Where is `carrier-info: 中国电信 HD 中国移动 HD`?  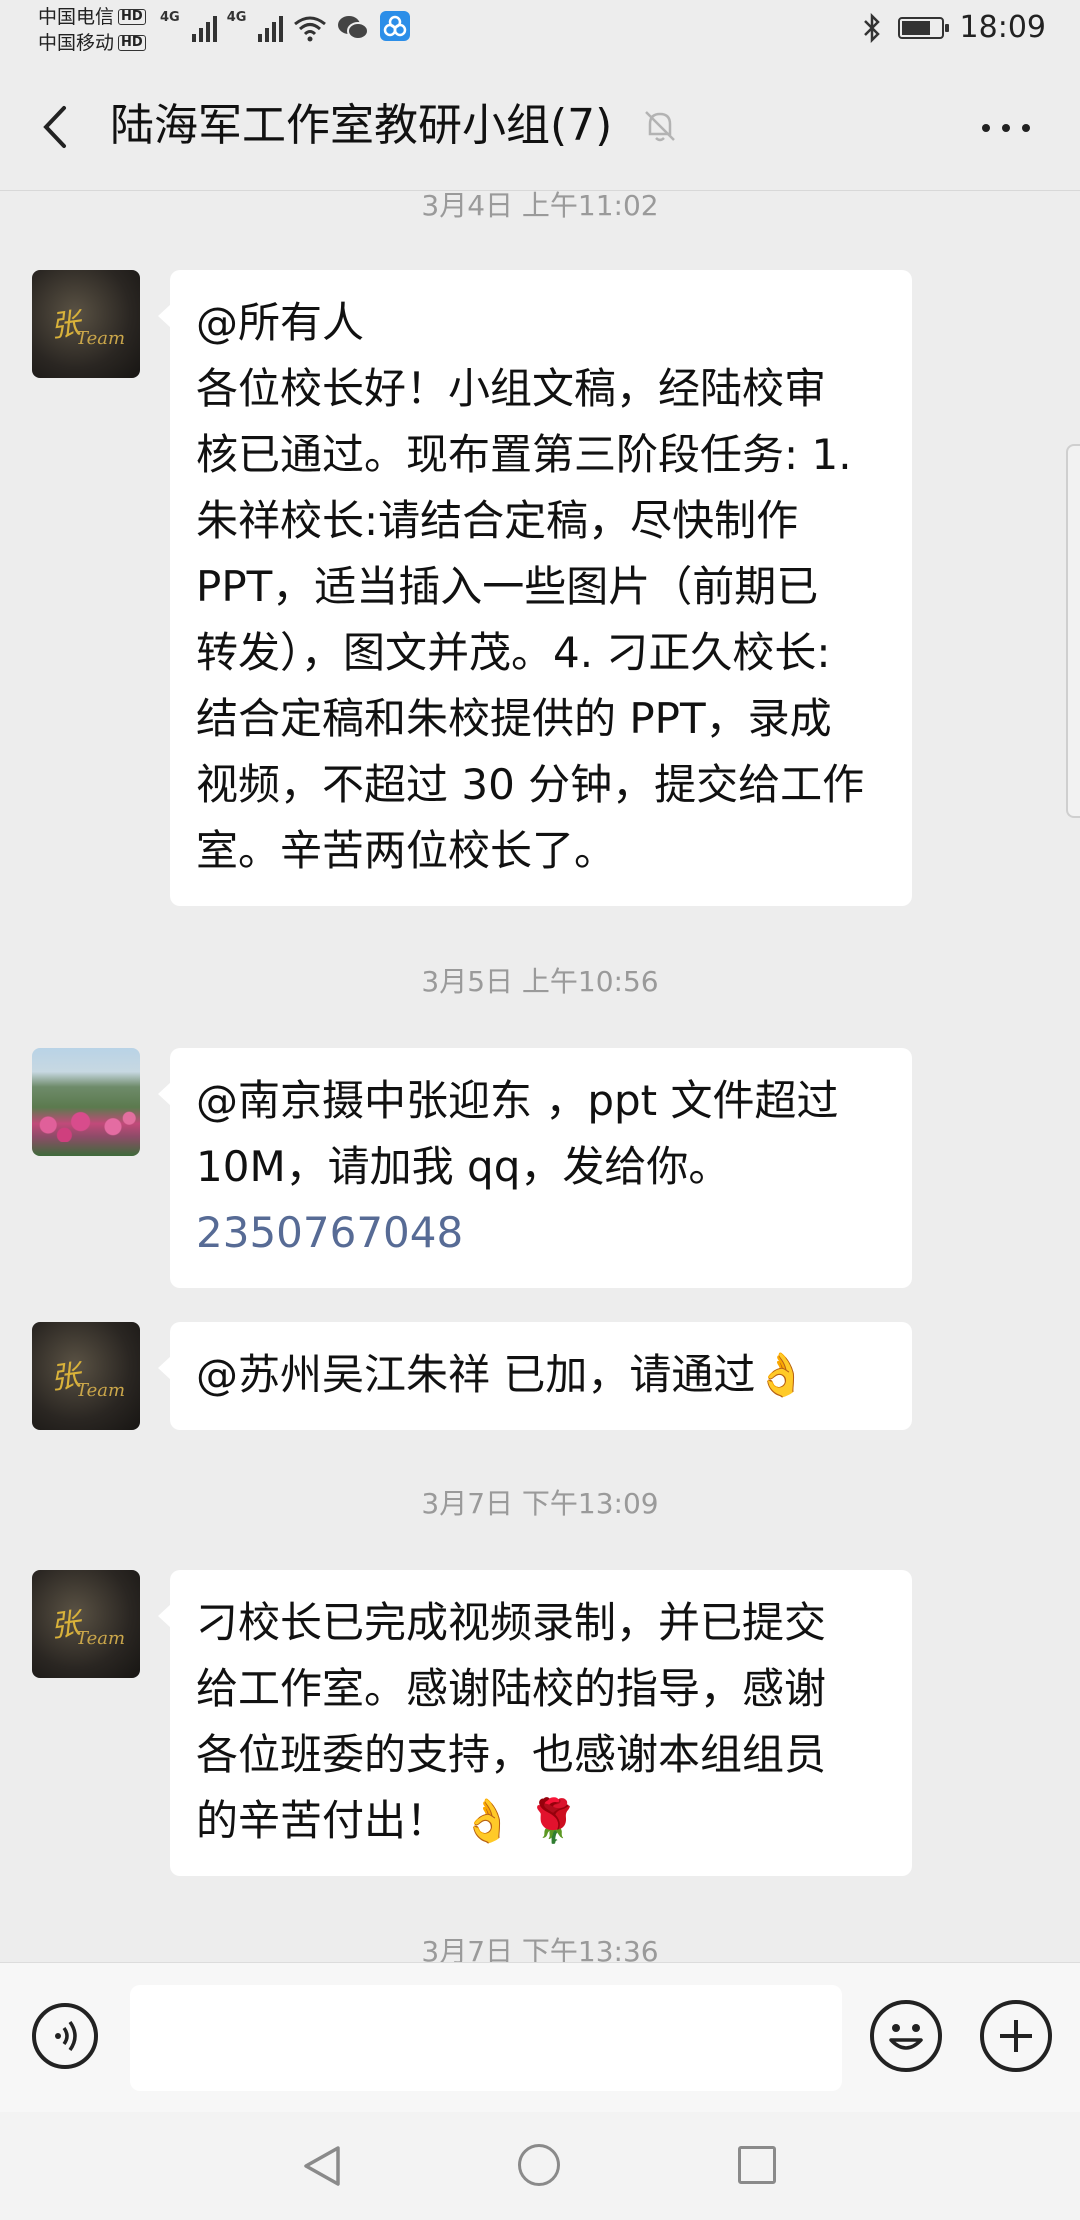
carrier-info: 中国电信 HD 中国移动 HD is located at coordinates (92, 30).